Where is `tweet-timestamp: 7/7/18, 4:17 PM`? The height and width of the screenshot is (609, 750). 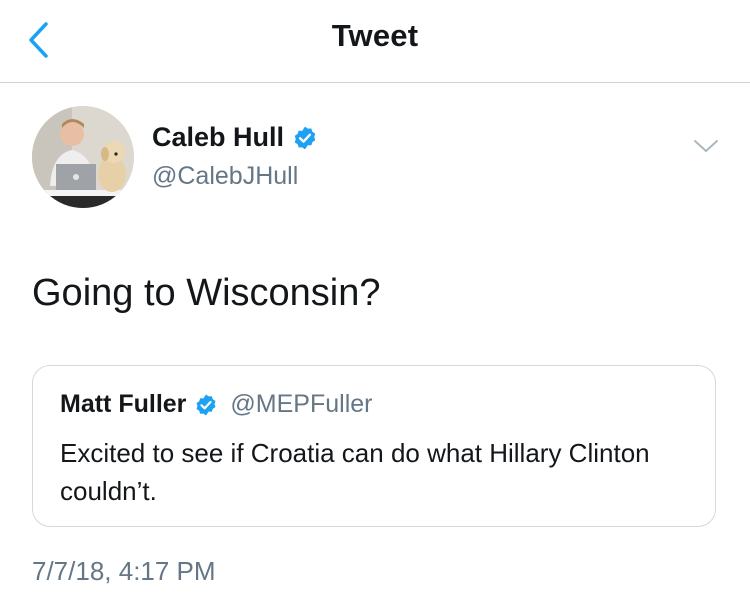
tweet-timestamp: 7/7/18, 4:17 PM is located at coordinates (124, 571).